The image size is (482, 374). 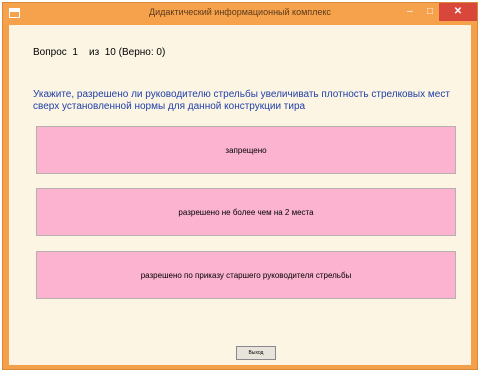 What do you see at coordinates (246, 212) in the screenshot?
I see `answer-option-2: разрешено не более чем на 2 места` at bounding box center [246, 212].